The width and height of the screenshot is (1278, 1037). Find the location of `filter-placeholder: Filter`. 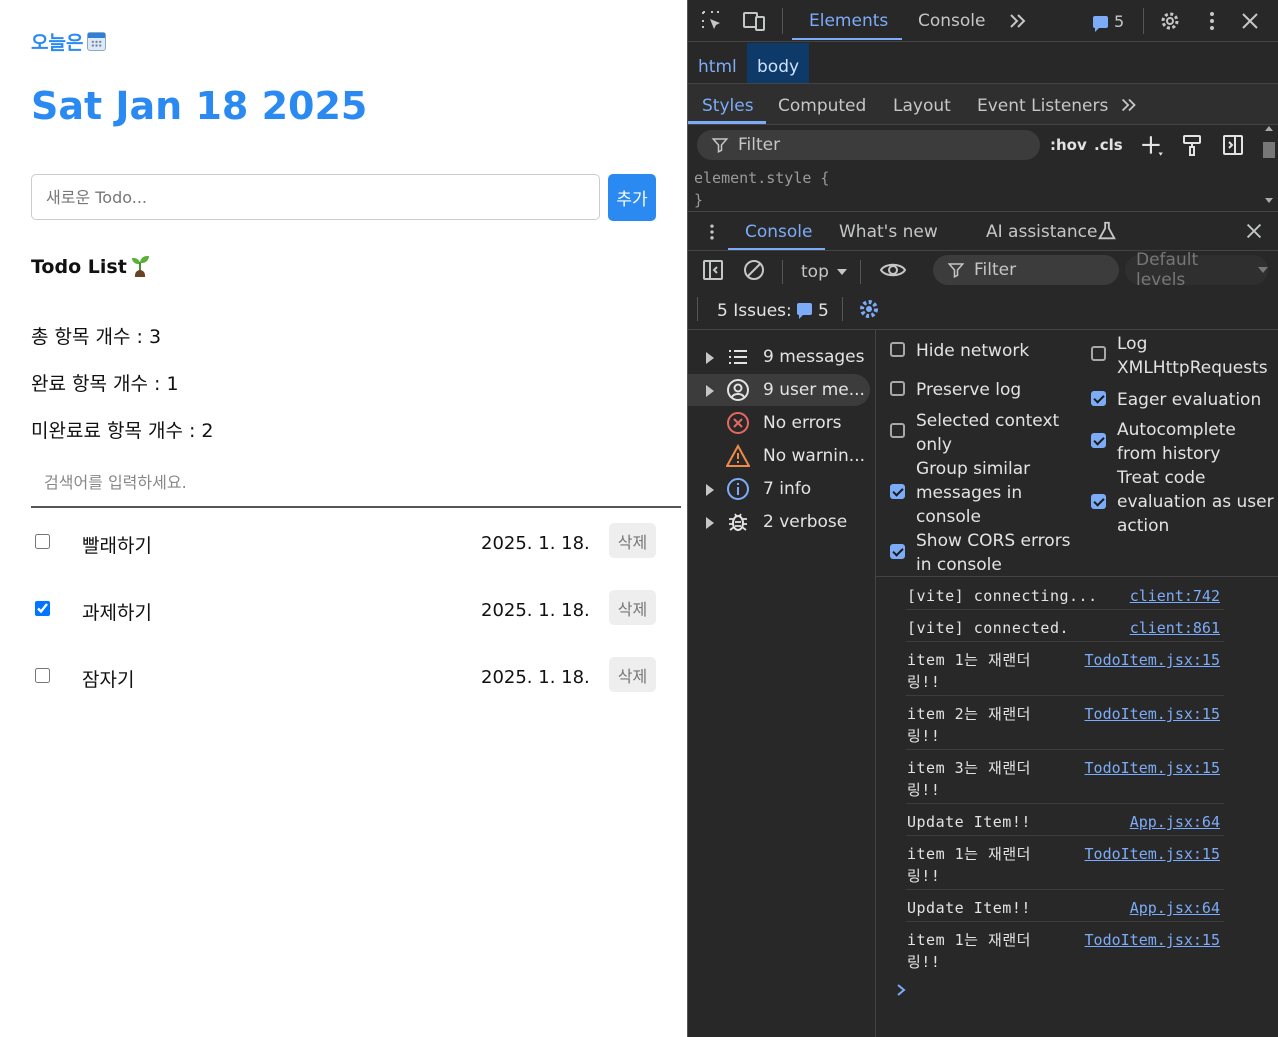

filter-placeholder: Filter is located at coordinates (759, 145).